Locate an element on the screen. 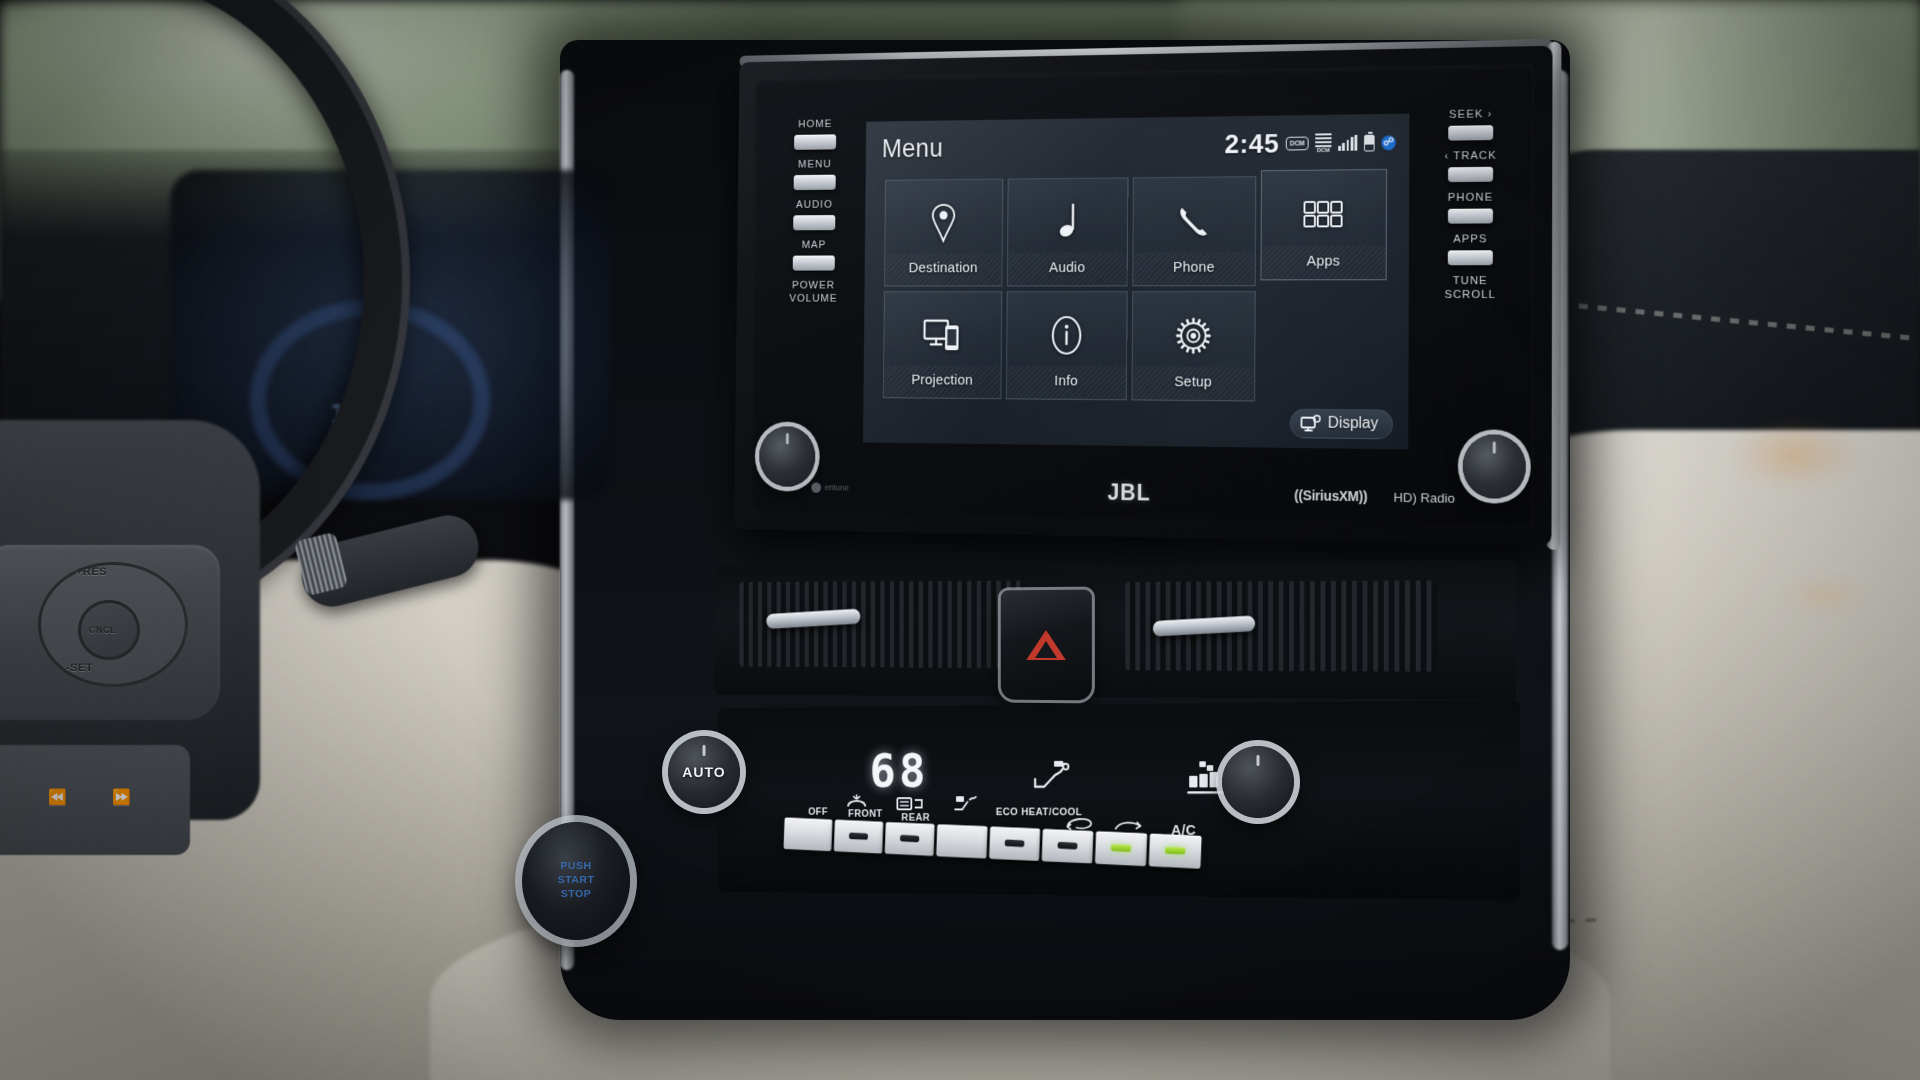  push-start-line3: STOP is located at coordinates (576, 893).